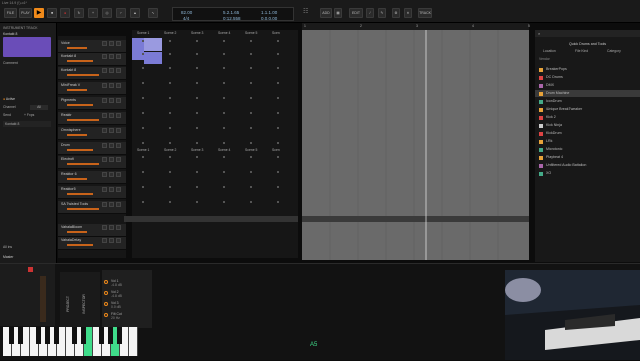  Describe the element at coordinates (170, 150) in the screenshot. I see `scene-header: Scene 2` at that location.